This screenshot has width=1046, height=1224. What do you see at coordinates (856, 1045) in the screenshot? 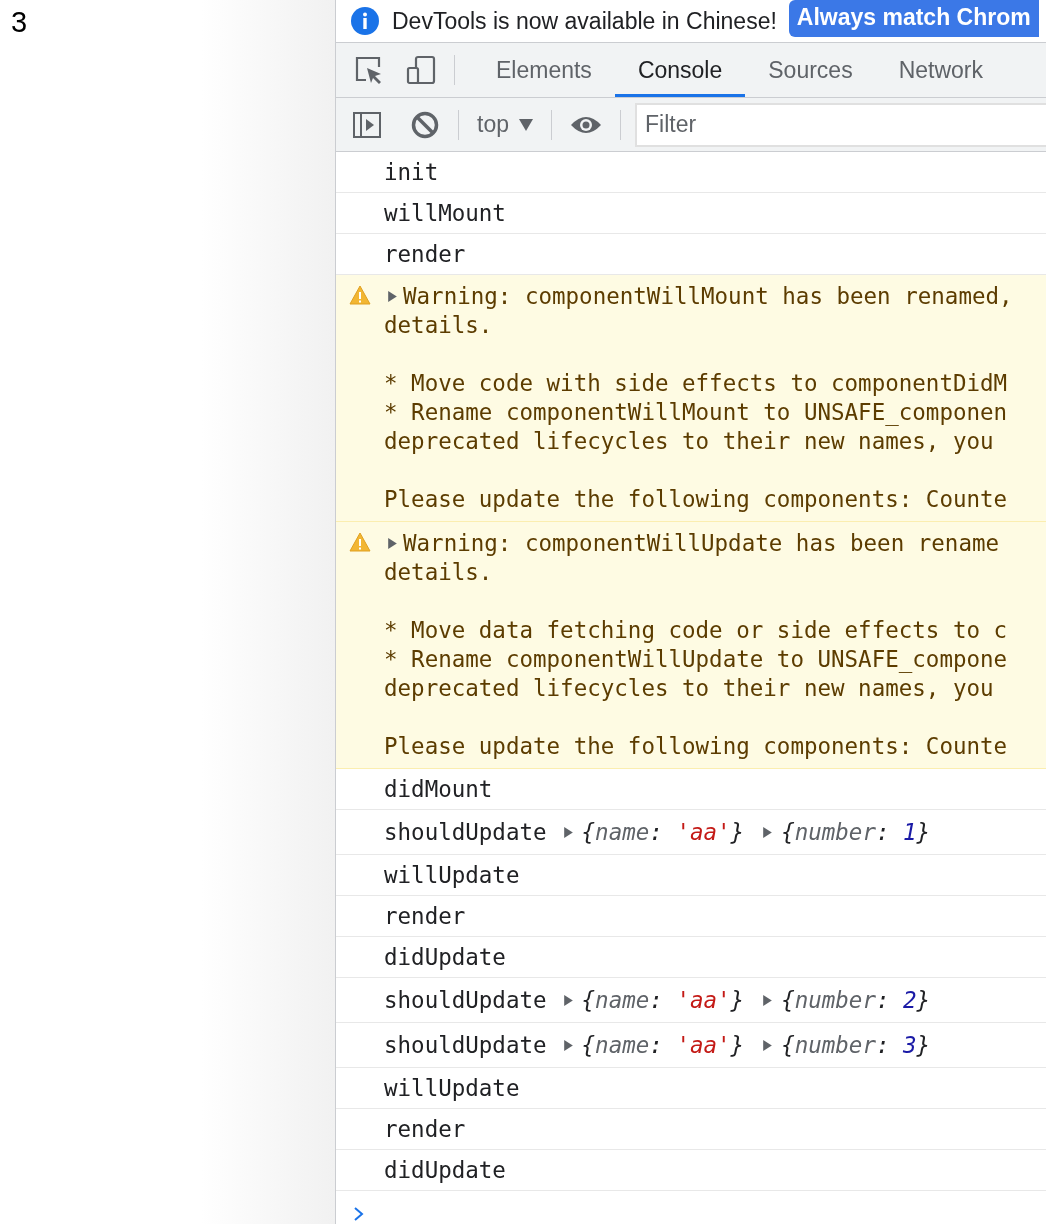
I see `object-preview: {number: 3}` at bounding box center [856, 1045].